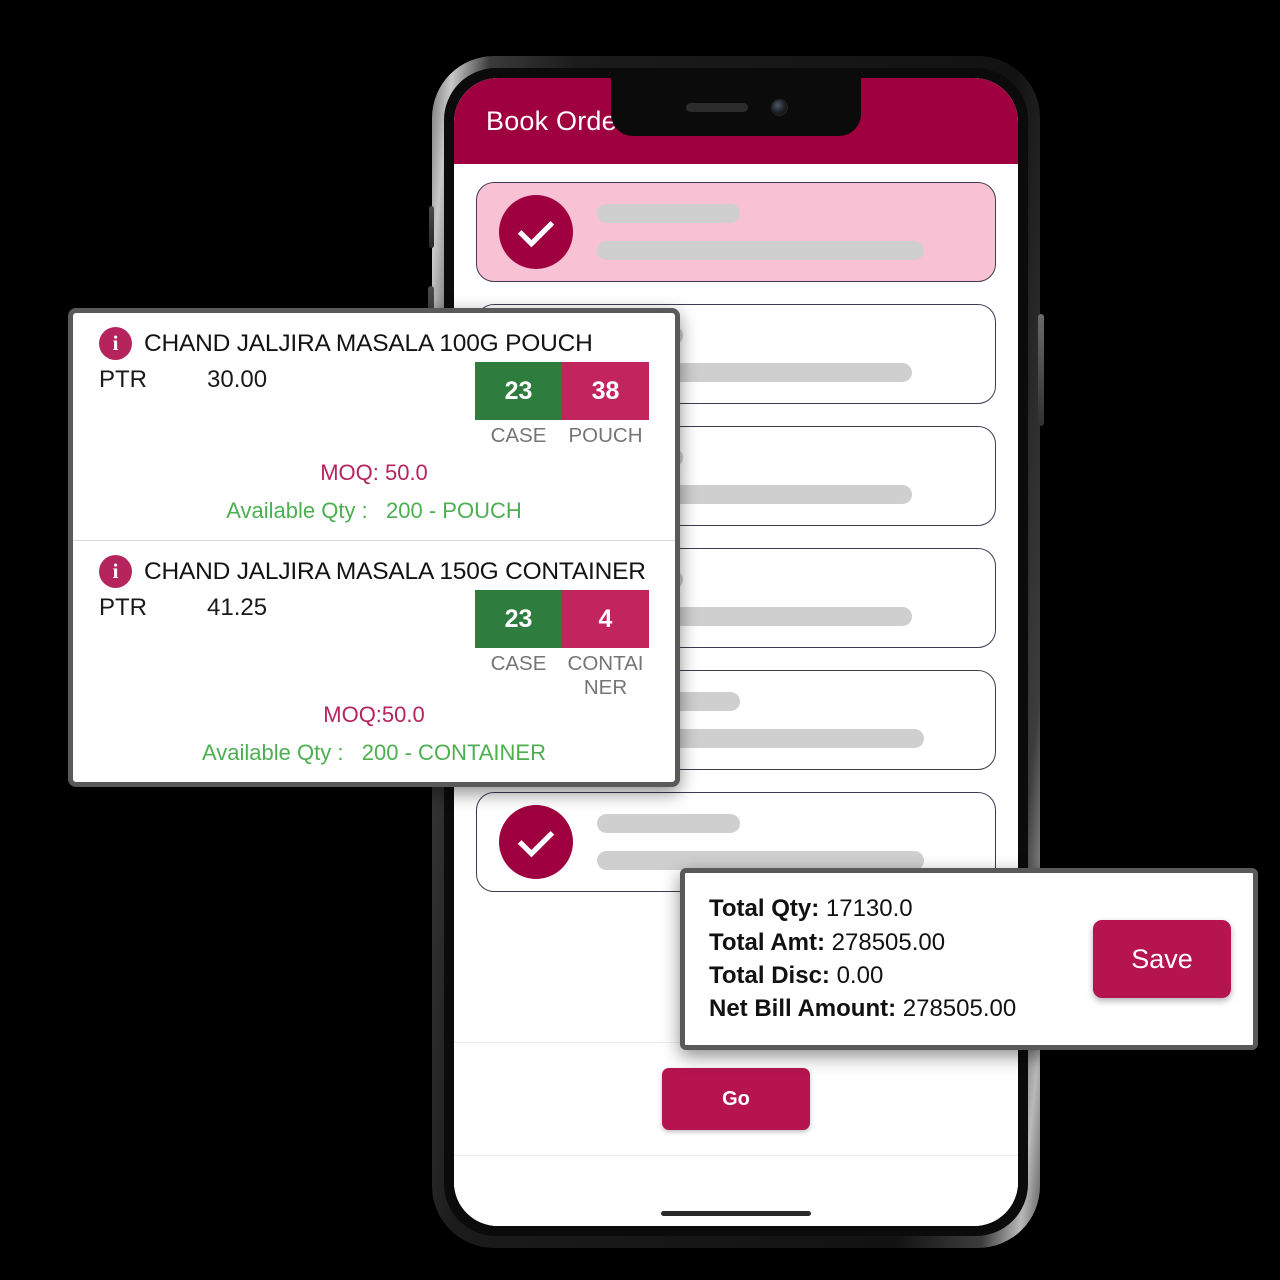  I want to click on home-indicator, so click(736, 1213).